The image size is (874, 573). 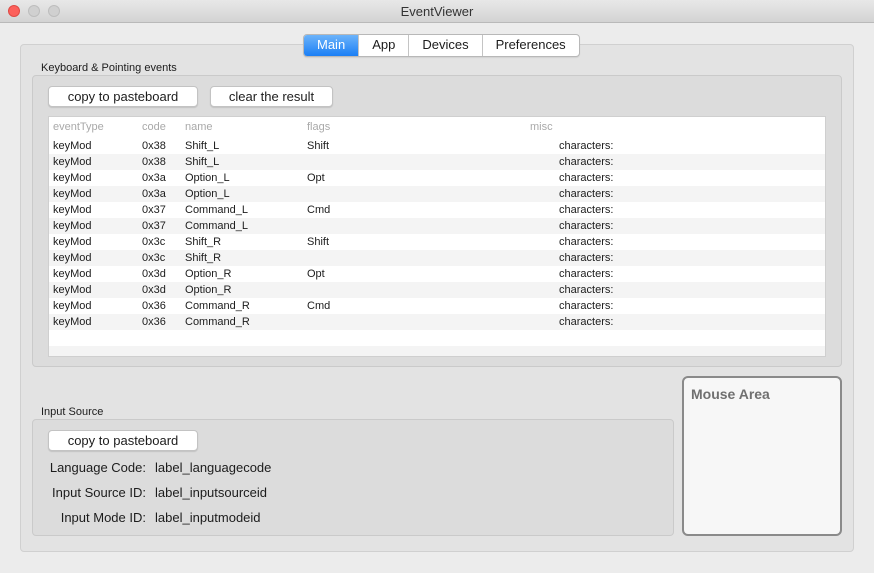 What do you see at coordinates (213, 467) in the screenshot?
I see `language-code-value: label_languagecode` at bounding box center [213, 467].